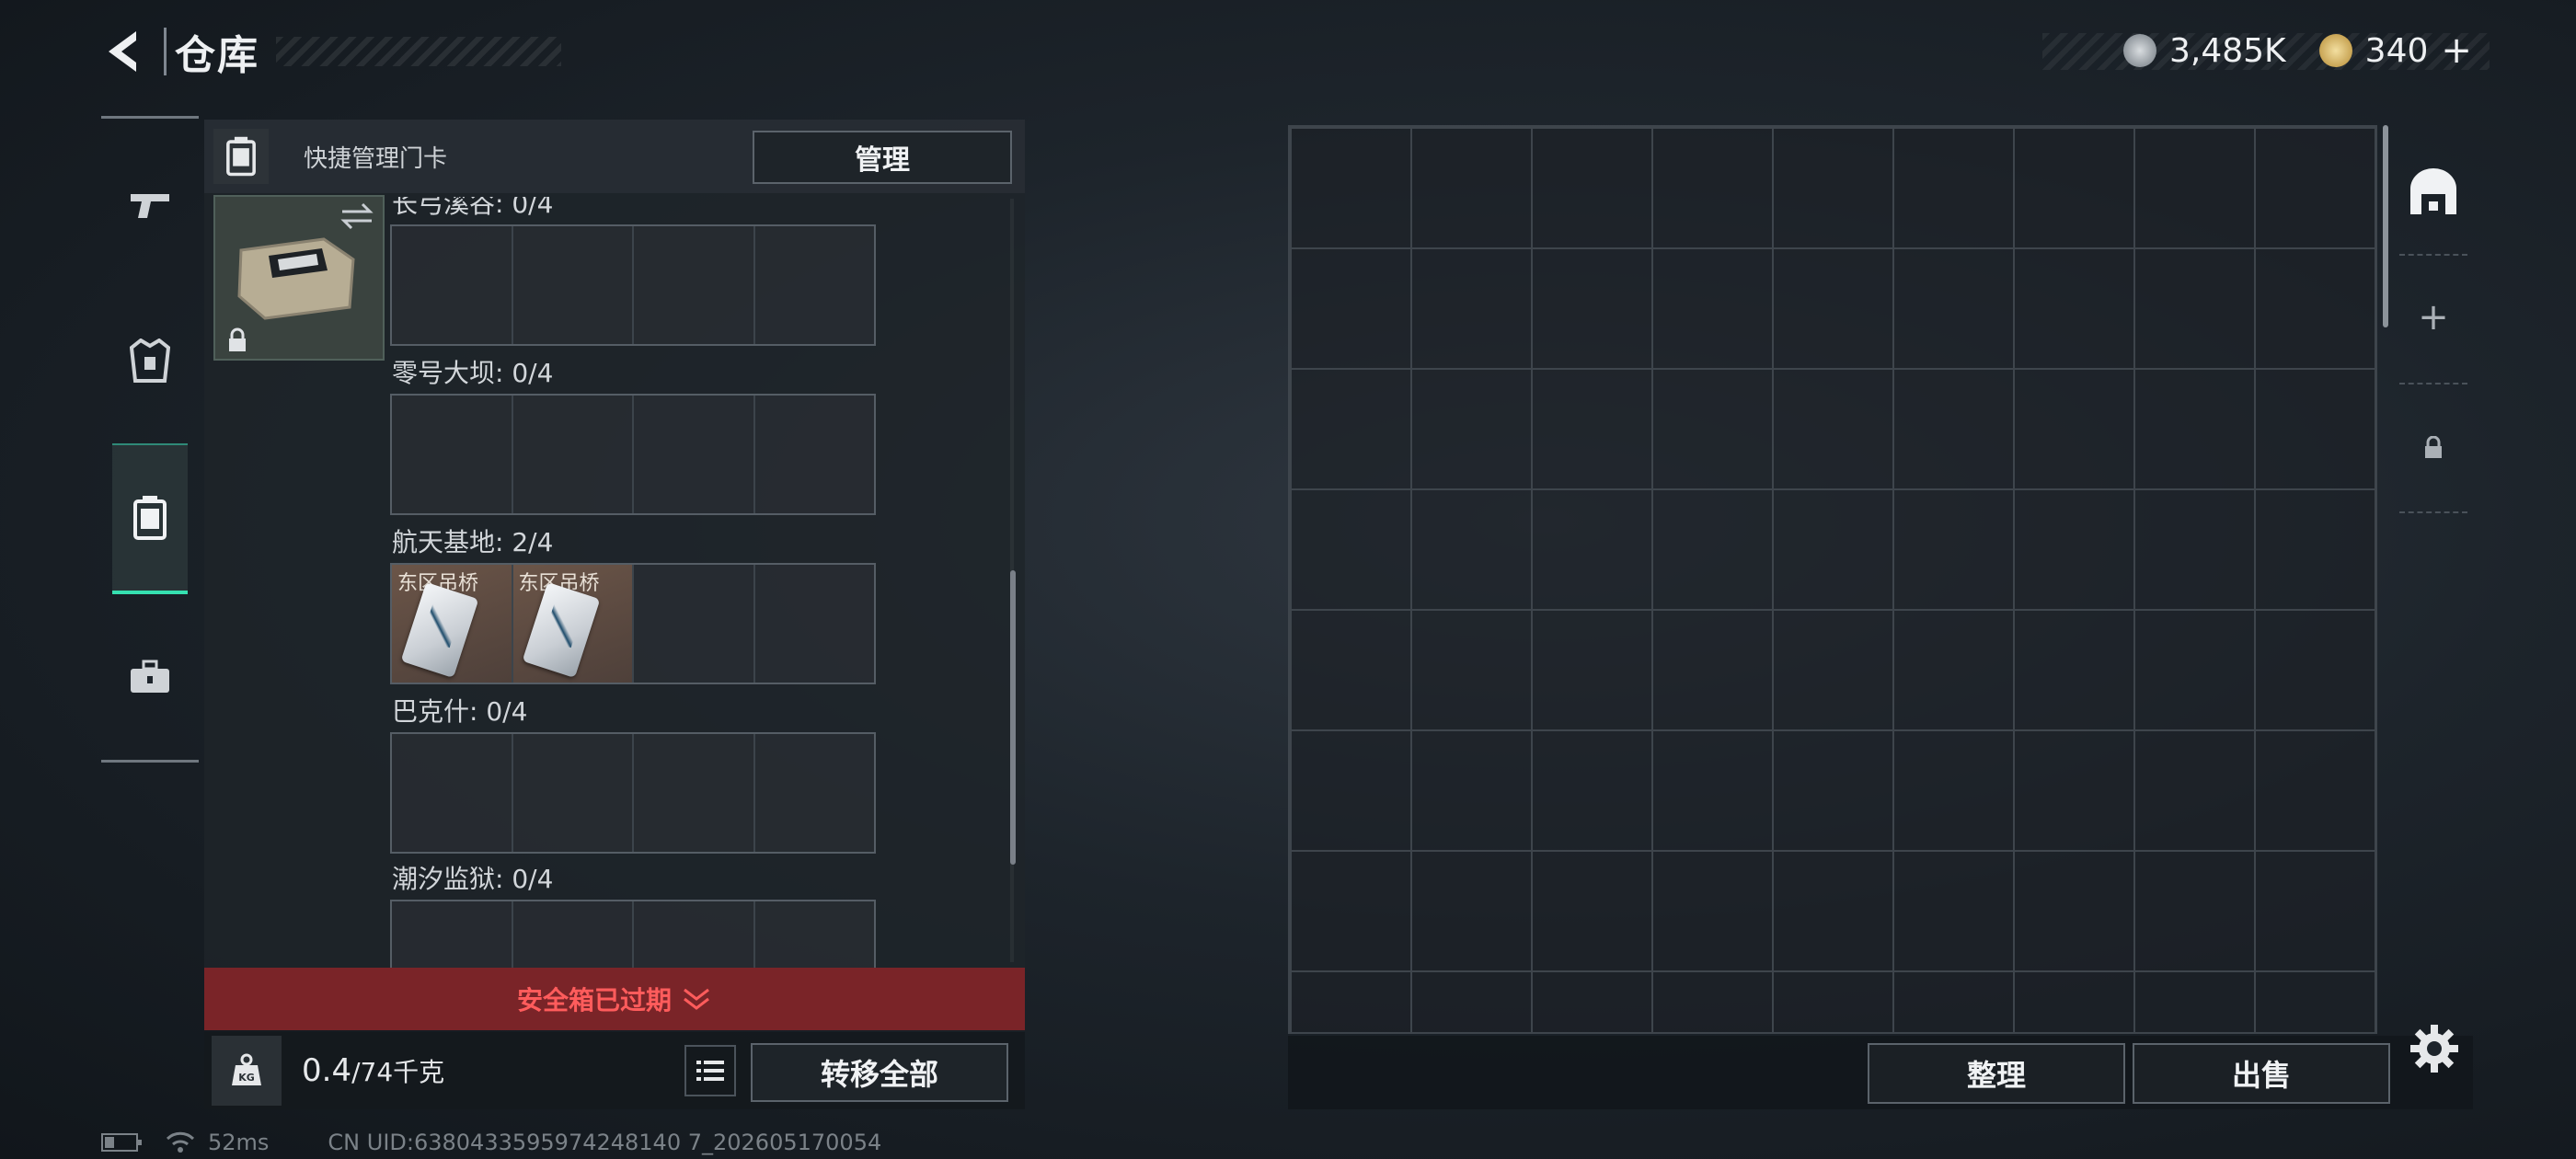 This screenshot has width=2576, height=1159. Describe the element at coordinates (460, 711) in the screenshot. I see `section-label: 巴克什: 0/4` at that location.